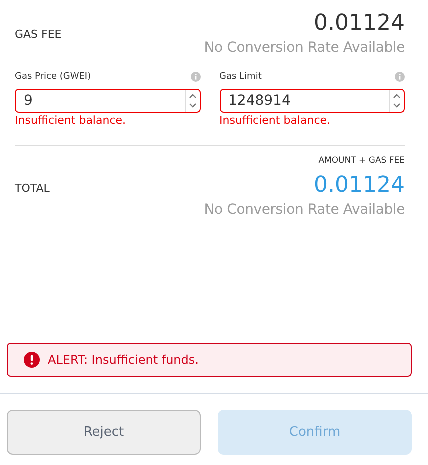 This screenshot has width=428, height=465. I want to click on gas-fee-amount: 0.01124, so click(359, 24).